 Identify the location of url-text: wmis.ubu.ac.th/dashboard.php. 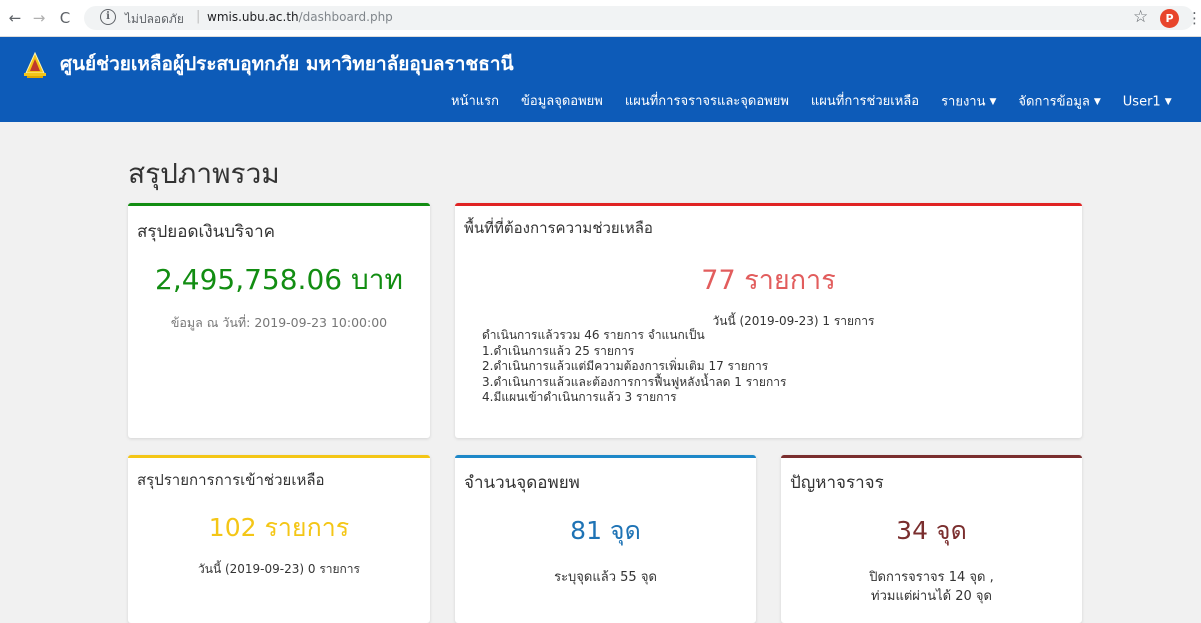
(300, 17).